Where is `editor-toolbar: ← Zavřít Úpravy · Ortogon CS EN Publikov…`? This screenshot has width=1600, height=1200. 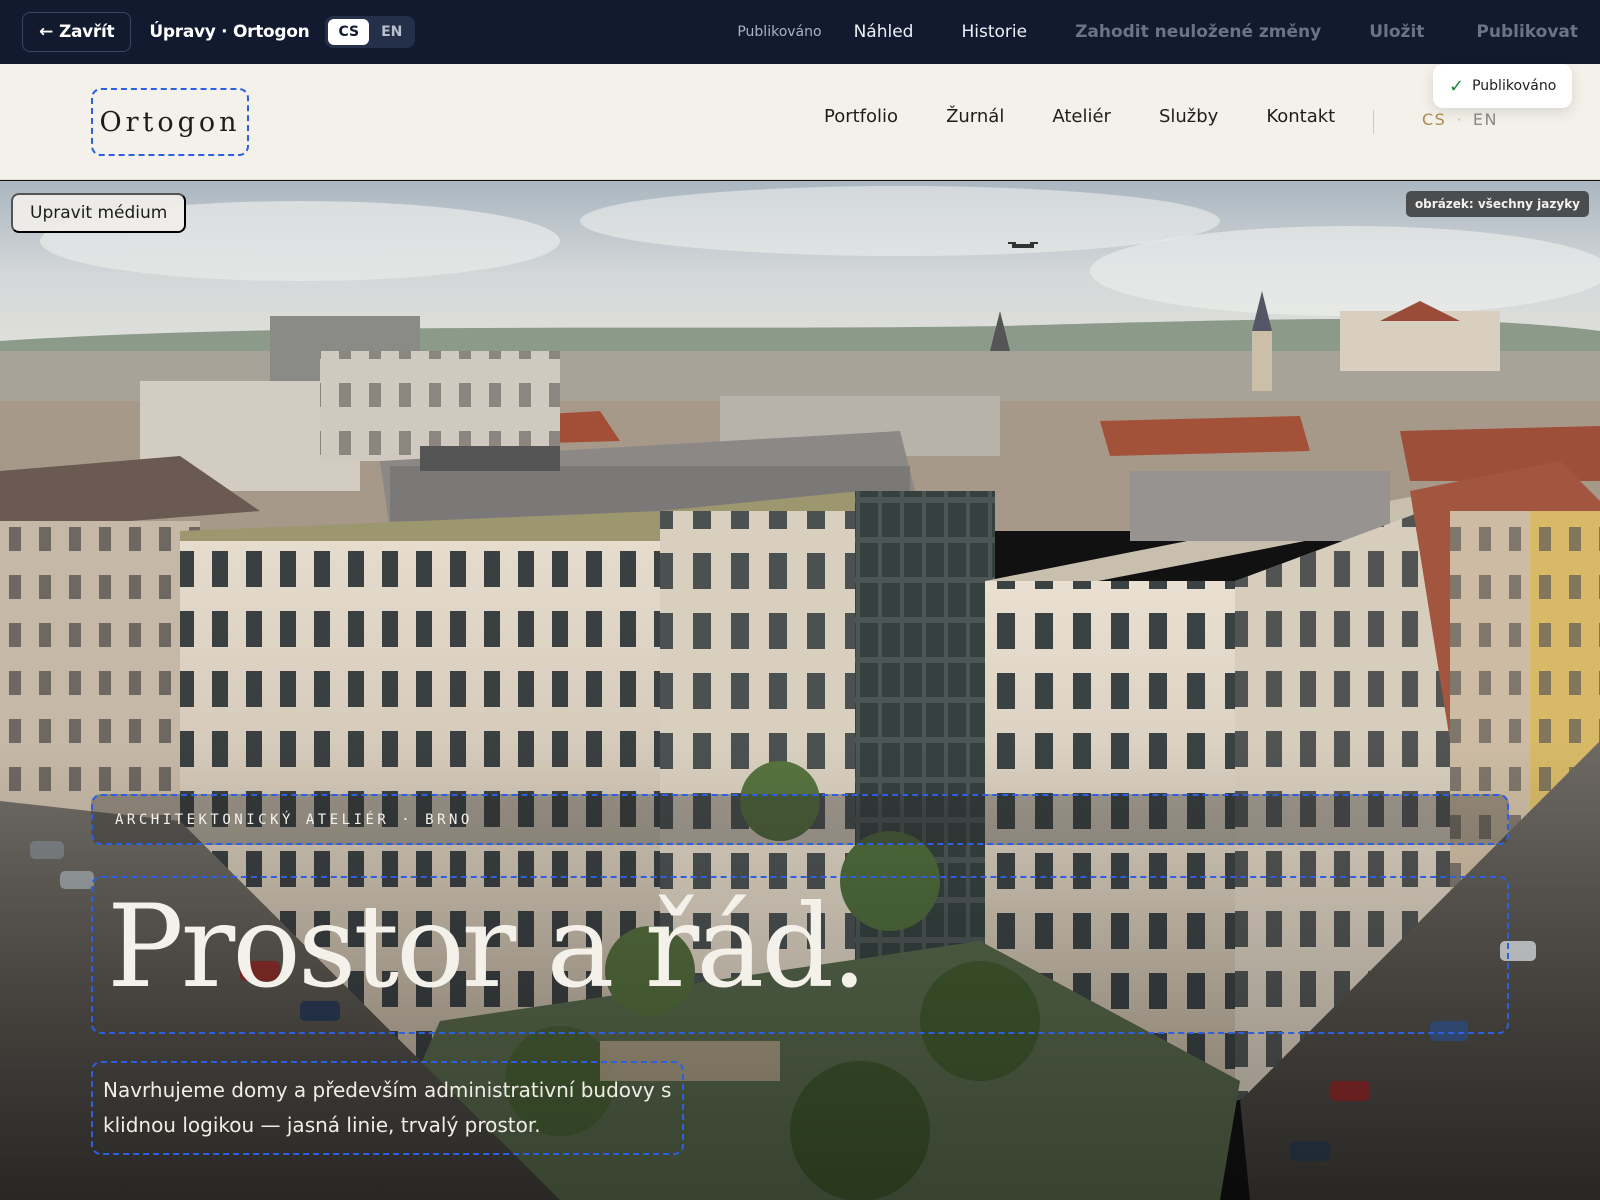
editor-toolbar: ← Zavřít Úpravy · Ortogon CS EN Publikov… is located at coordinates (800, 32).